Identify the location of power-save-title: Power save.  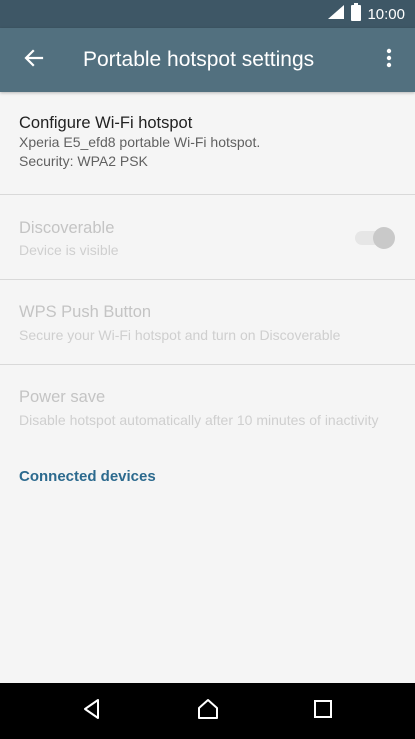
(62, 397).